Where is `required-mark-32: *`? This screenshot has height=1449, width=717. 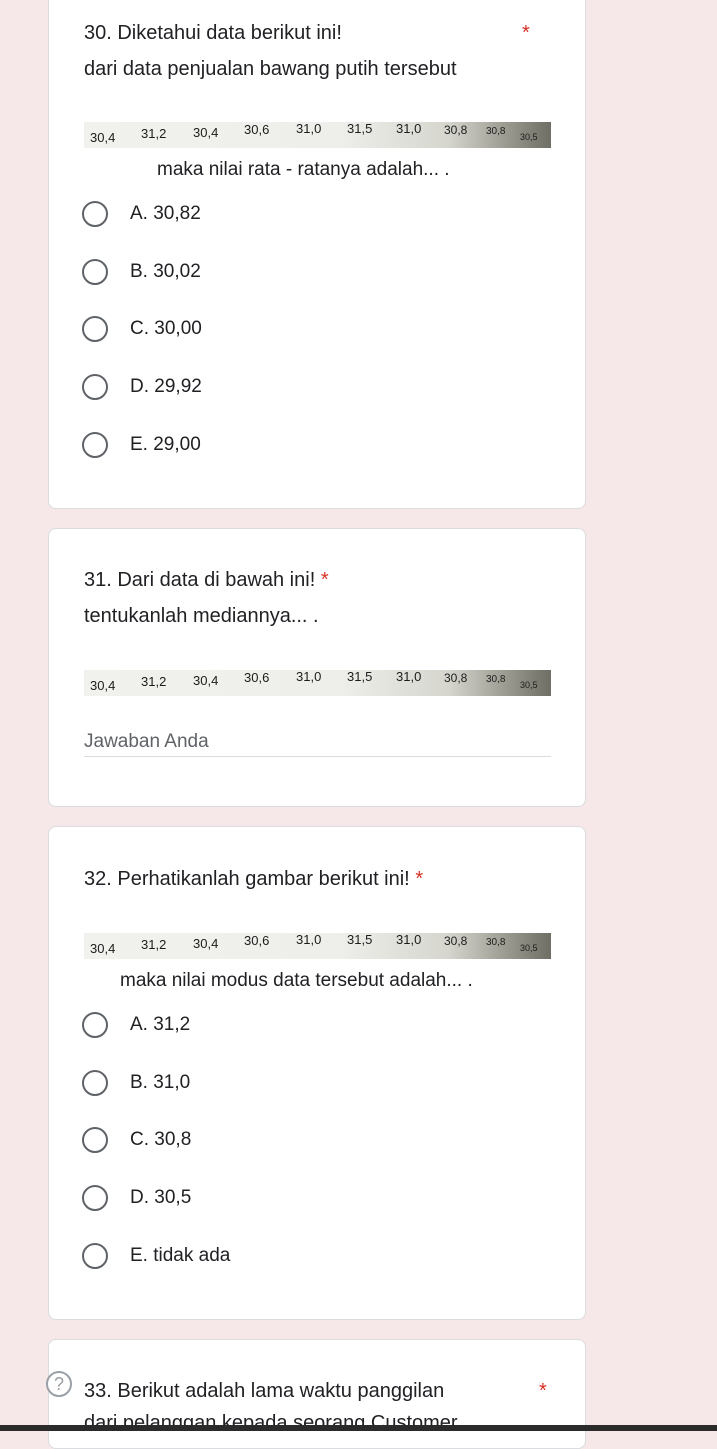 required-mark-32: * is located at coordinates (419, 879).